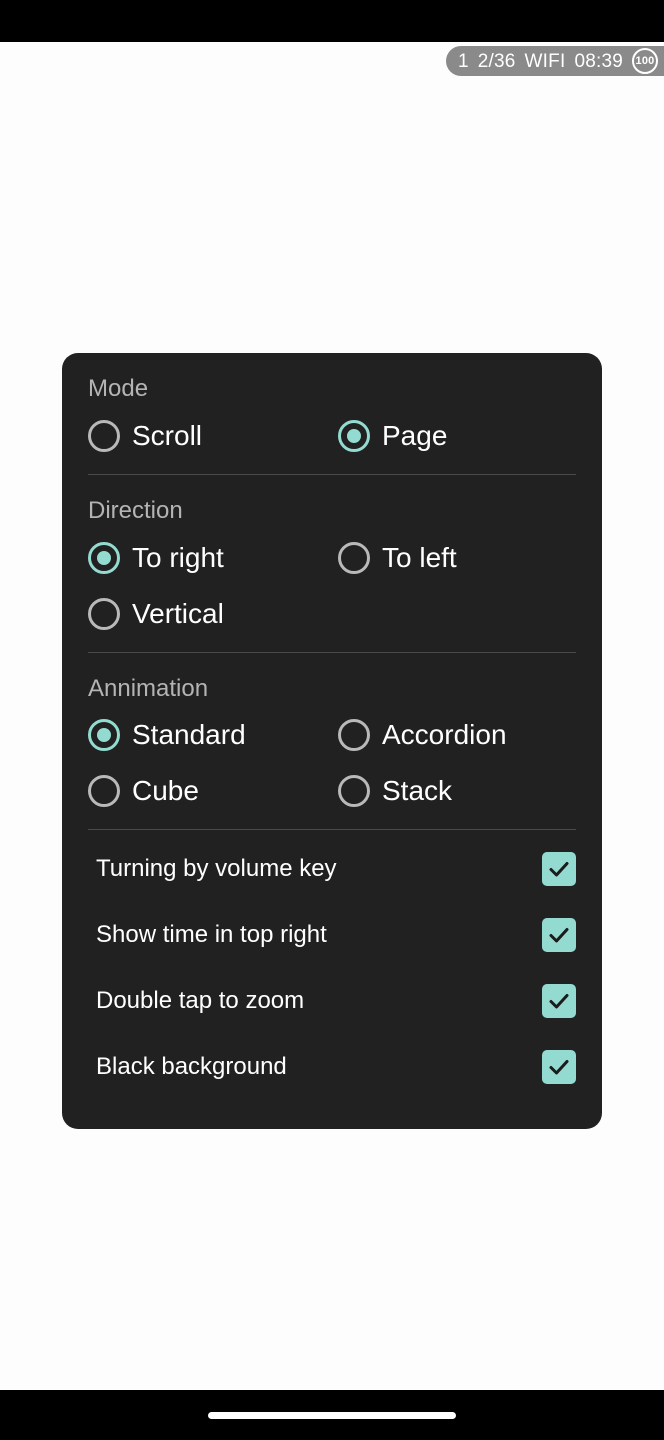  What do you see at coordinates (165, 791) in the screenshot?
I see `radio-label-cube: Cube` at bounding box center [165, 791].